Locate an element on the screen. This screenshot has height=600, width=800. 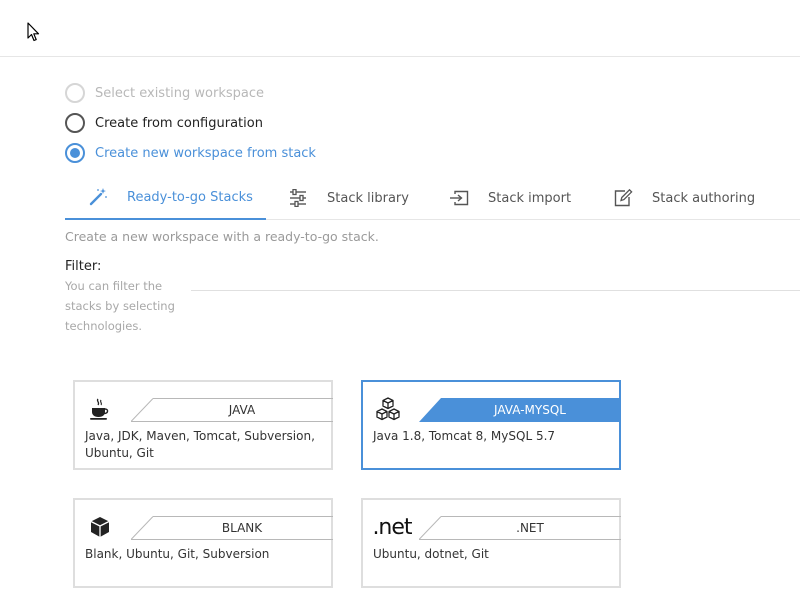
stack-title-band: JAVA is located at coordinates (232, 410).